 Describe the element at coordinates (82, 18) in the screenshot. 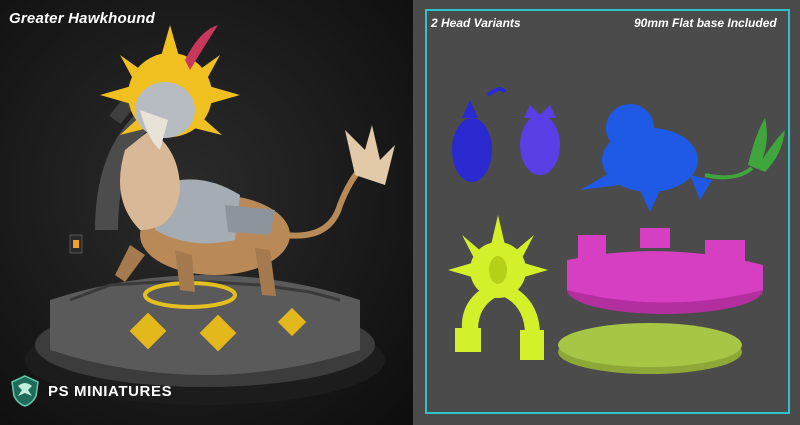

I see `product-title: Greater Hawkhound` at that location.